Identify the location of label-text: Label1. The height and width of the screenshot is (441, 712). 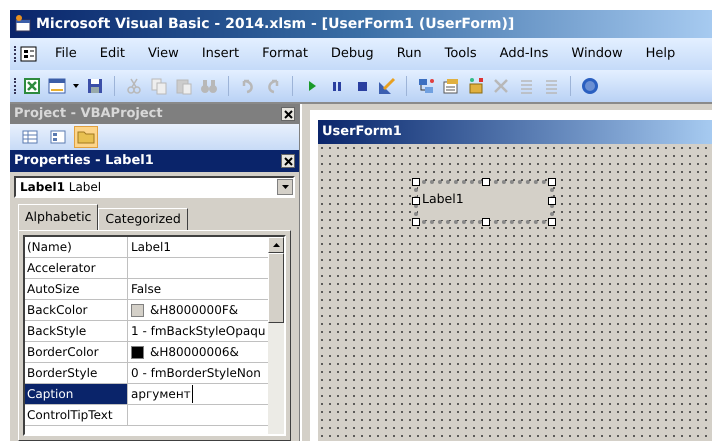
(443, 198).